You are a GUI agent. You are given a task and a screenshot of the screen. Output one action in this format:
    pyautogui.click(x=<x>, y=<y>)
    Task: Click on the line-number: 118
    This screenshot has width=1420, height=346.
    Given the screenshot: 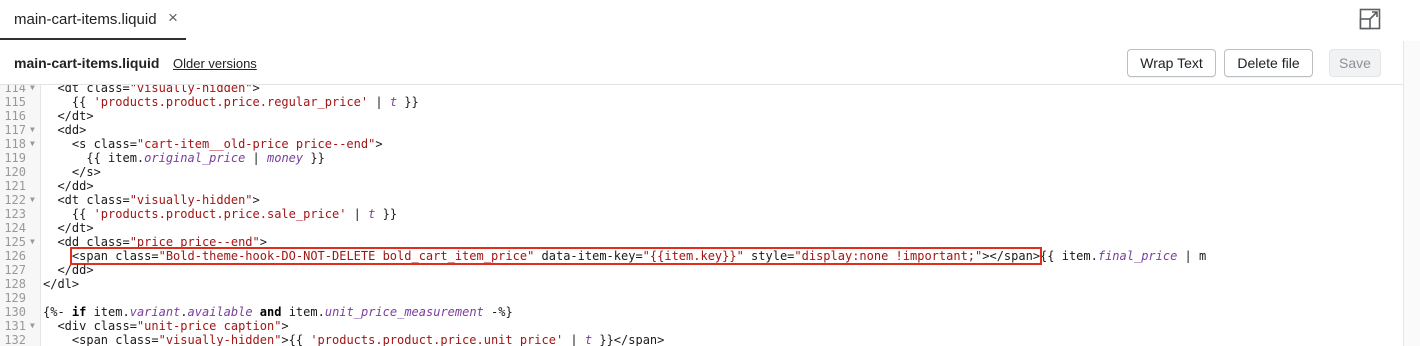 What is the action you would take?
    pyautogui.click(x=15, y=144)
    